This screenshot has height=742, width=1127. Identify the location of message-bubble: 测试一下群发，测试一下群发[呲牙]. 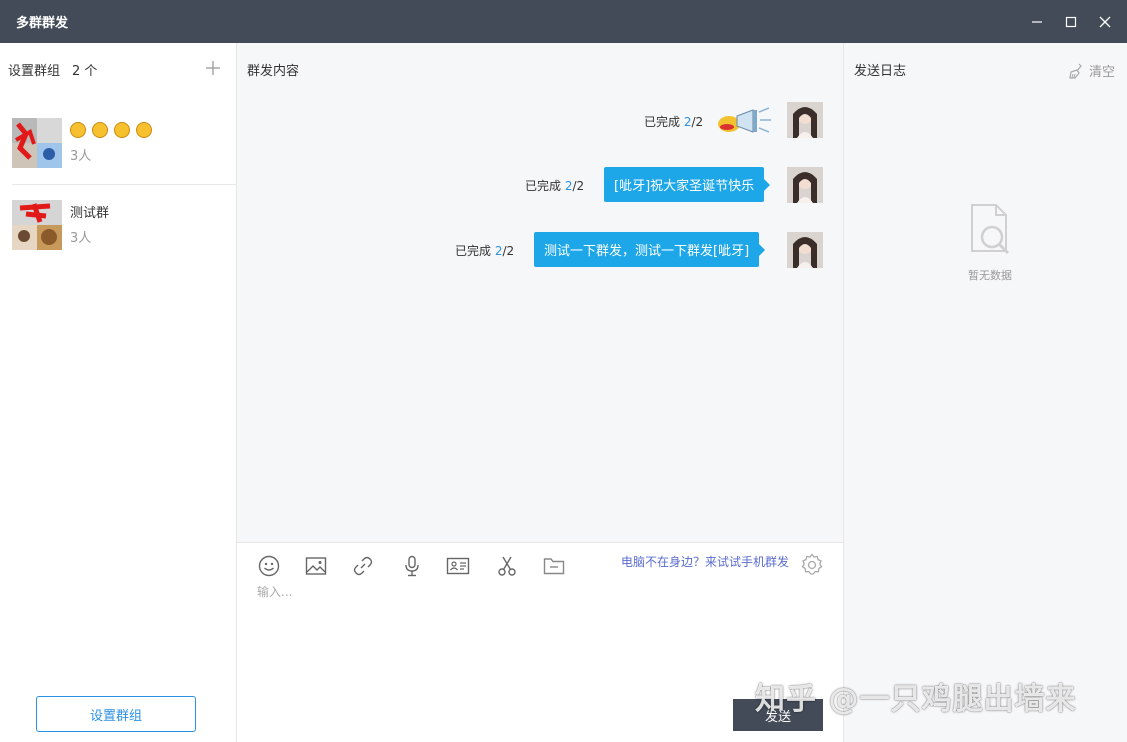
(650, 249).